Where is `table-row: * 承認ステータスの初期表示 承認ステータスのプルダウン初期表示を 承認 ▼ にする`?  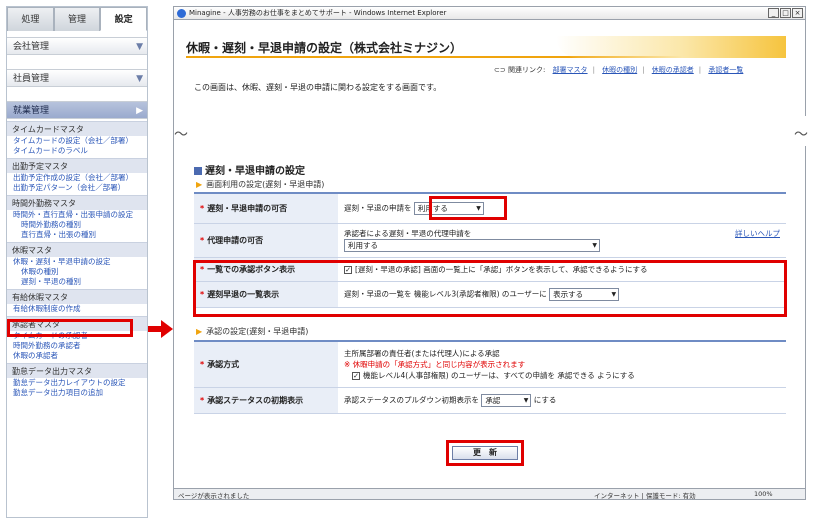
table-row: * 承認ステータスの初期表示 承認ステータスのプルダウン初期表示を 承認 ▼ にする is located at coordinates (490, 400).